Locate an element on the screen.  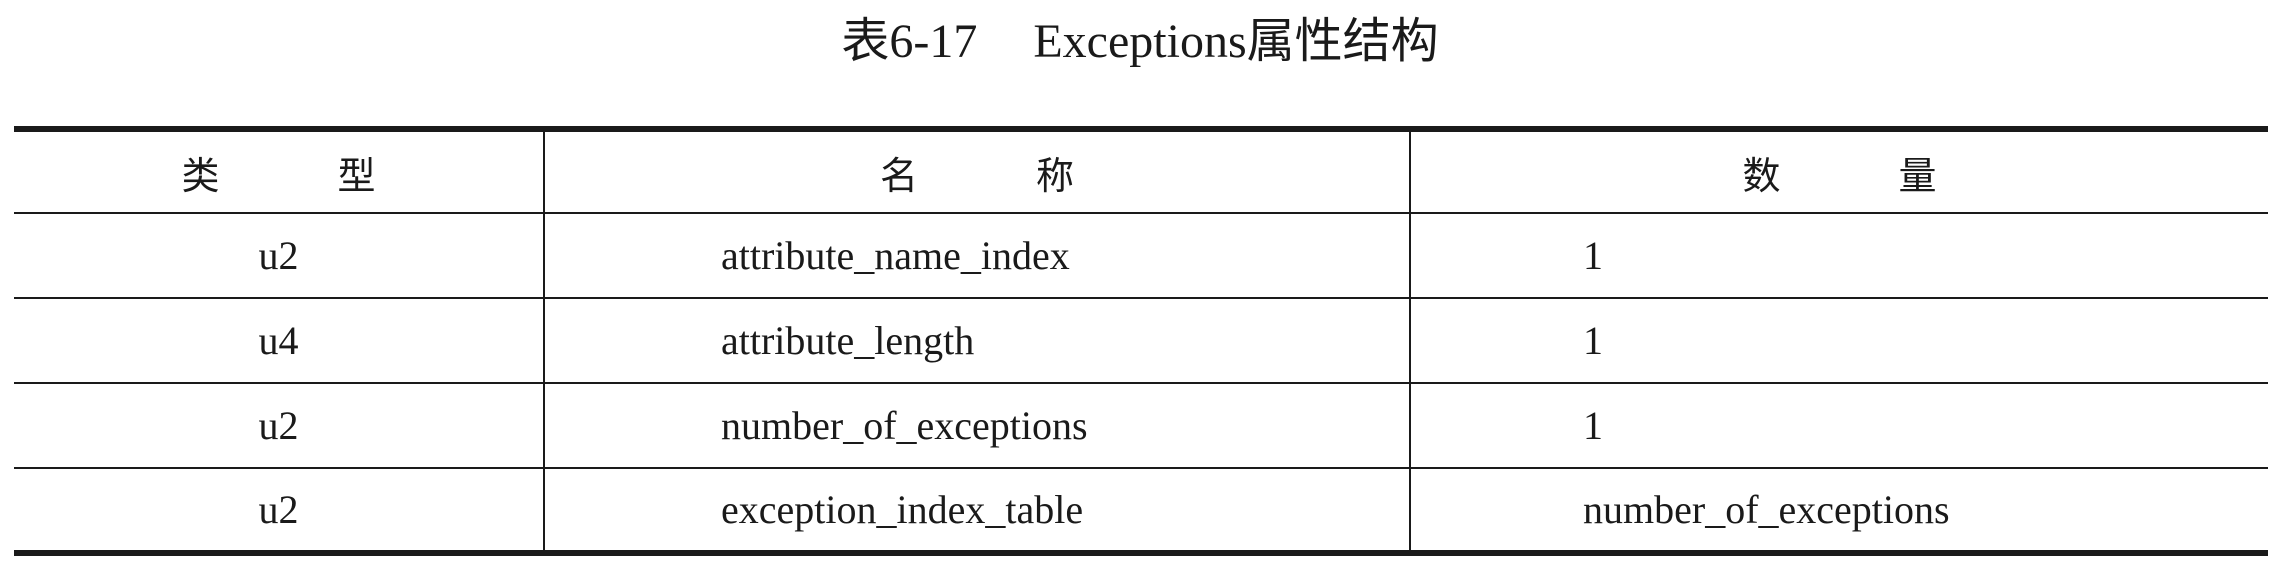
table-caption: 表6-17 Exceptions属性结构 is located at coordinates (1140, 42).